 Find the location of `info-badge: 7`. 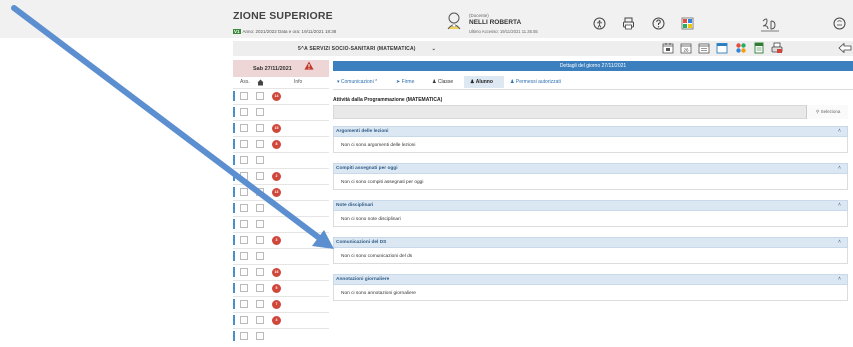

info-badge: 7 is located at coordinates (276, 304).